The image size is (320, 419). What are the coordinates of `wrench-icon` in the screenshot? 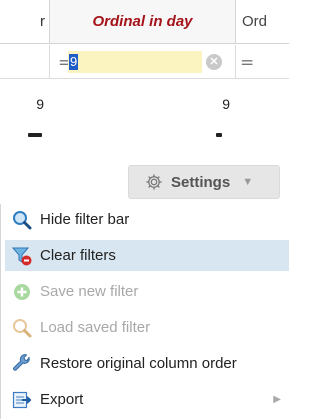 It's located at (21, 362).